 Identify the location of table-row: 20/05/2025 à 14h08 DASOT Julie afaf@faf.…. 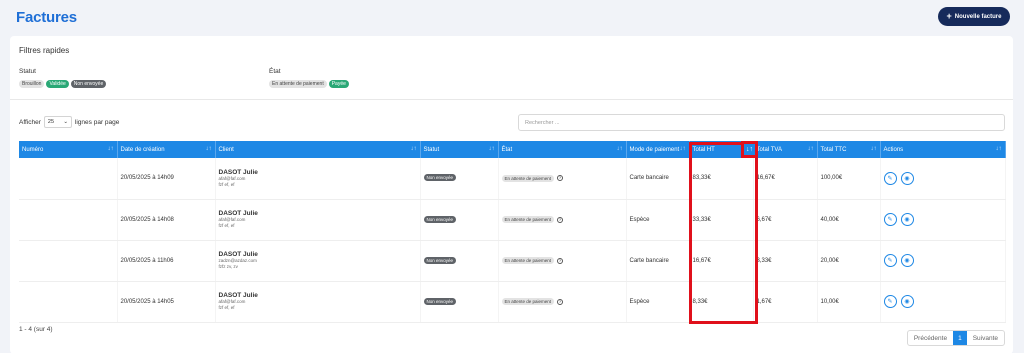
(512, 220).